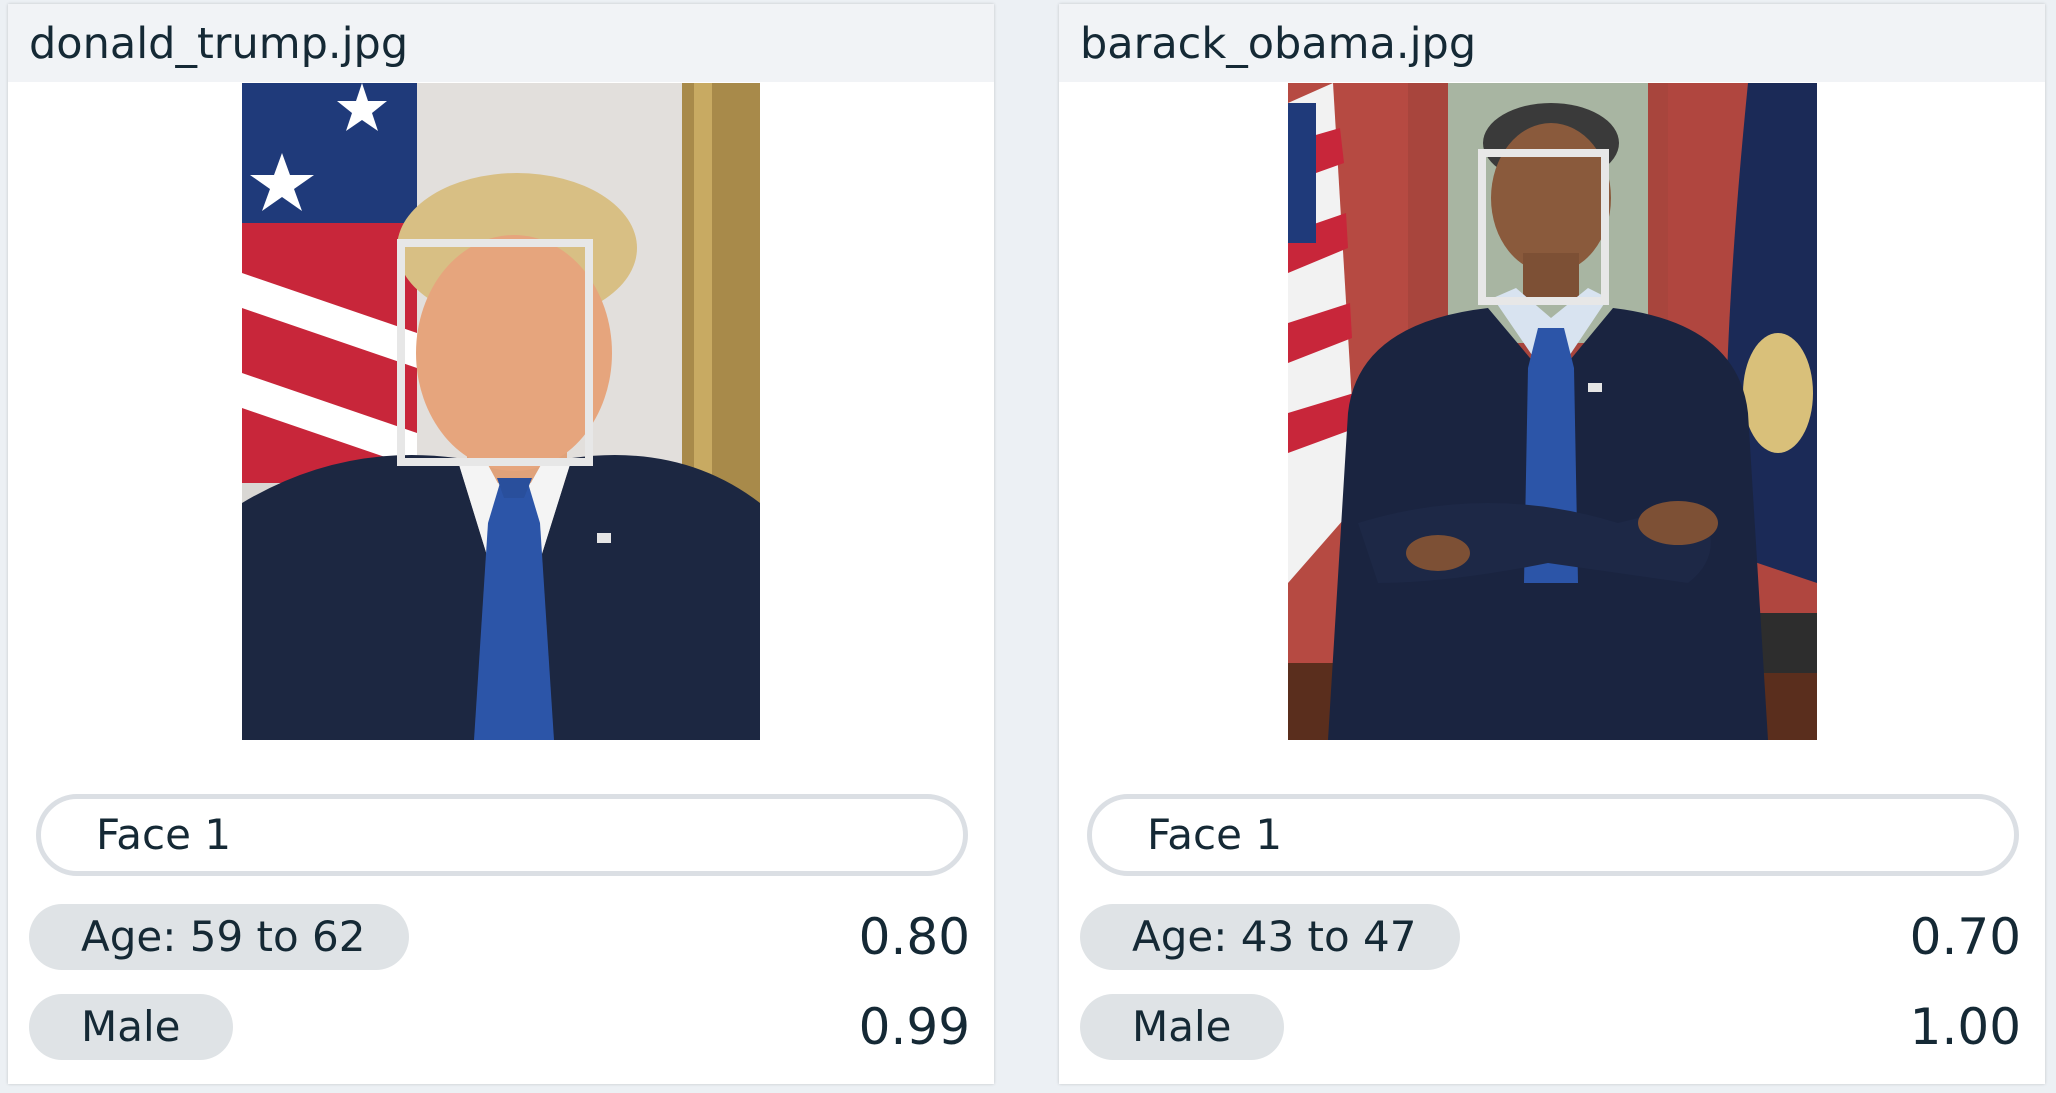 The image size is (2056, 1093). I want to click on gender-score: 0.99, so click(914, 1027).